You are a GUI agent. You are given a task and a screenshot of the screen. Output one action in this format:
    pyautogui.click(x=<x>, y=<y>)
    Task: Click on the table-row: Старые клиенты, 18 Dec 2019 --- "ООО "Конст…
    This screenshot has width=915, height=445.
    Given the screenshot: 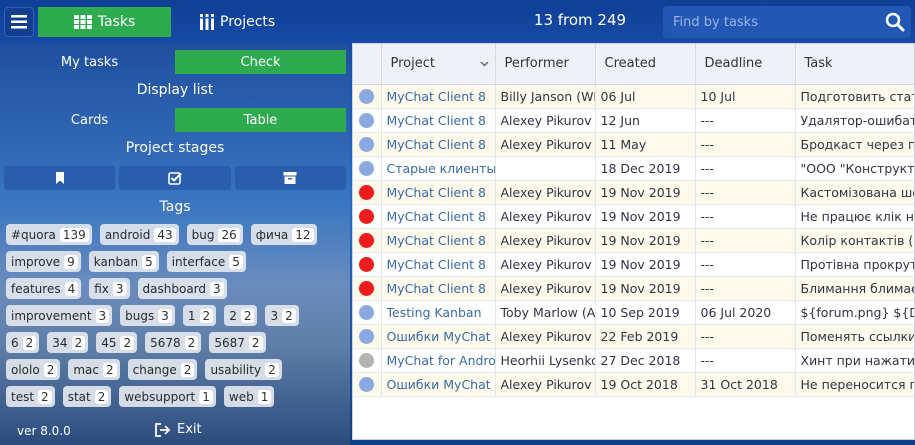 What is the action you would take?
    pyautogui.click(x=633, y=168)
    